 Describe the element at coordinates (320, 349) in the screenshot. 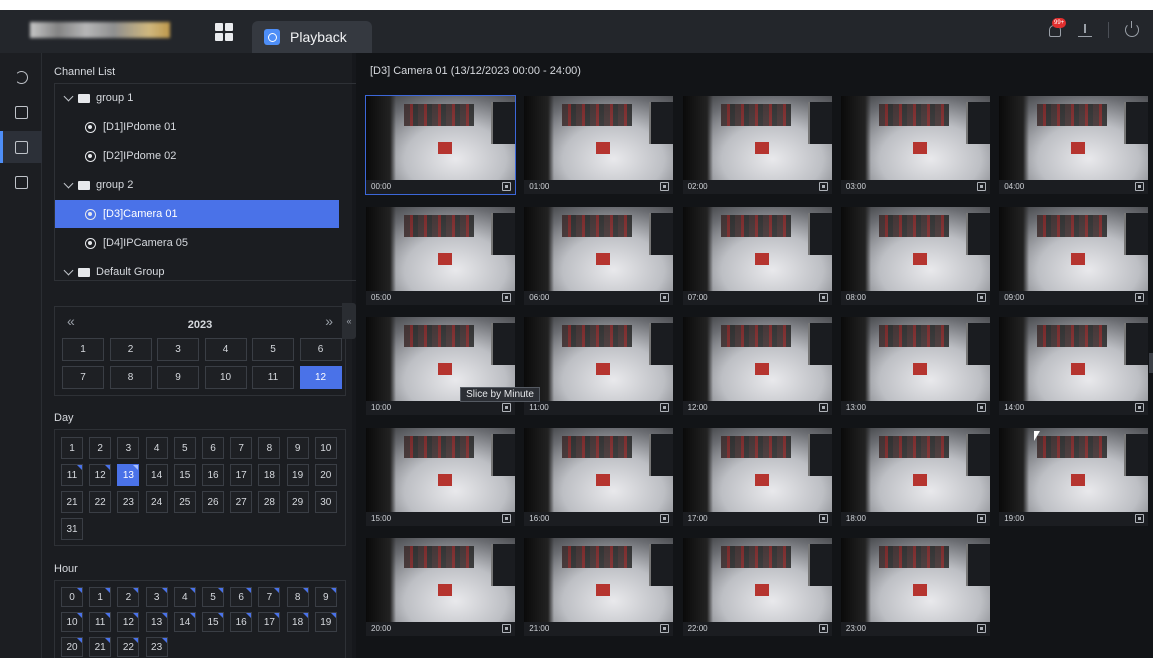

I see `month-cell: 6` at that location.